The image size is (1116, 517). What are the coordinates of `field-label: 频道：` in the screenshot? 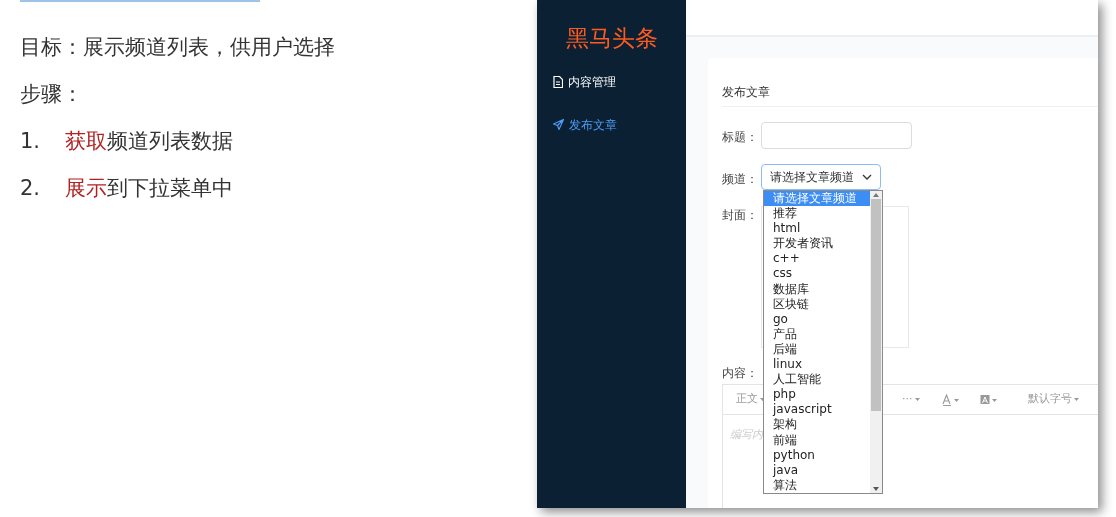 It's located at (740, 179).